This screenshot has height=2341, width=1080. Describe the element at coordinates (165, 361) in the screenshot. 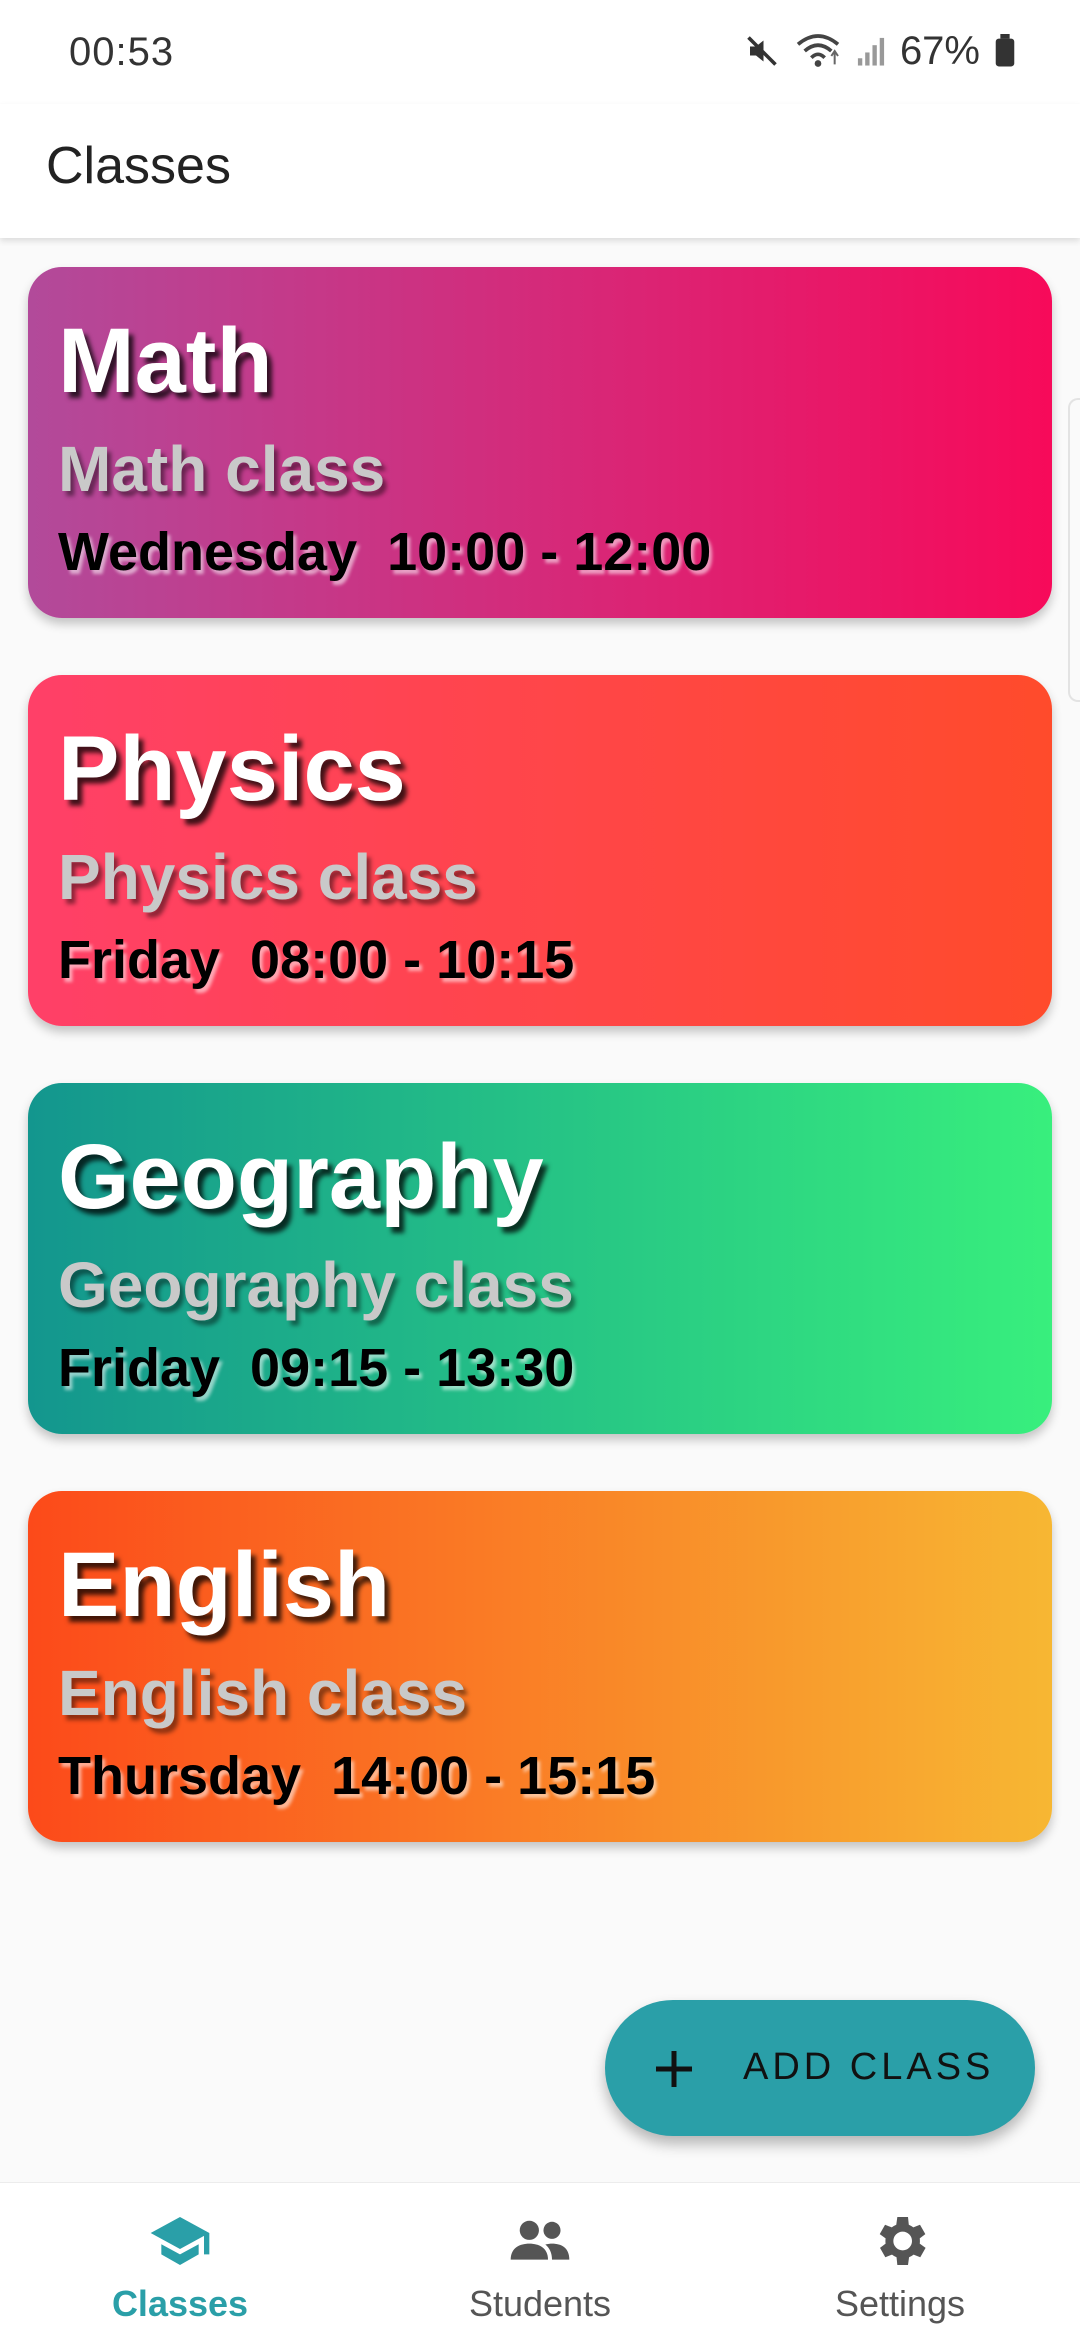

I see `class-name: Math` at that location.